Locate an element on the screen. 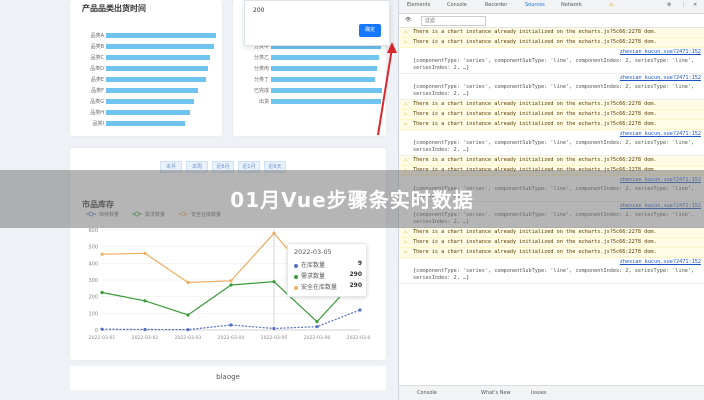 This screenshot has width=704, height=400. y-tick-label: 0 is located at coordinates (96, 331).